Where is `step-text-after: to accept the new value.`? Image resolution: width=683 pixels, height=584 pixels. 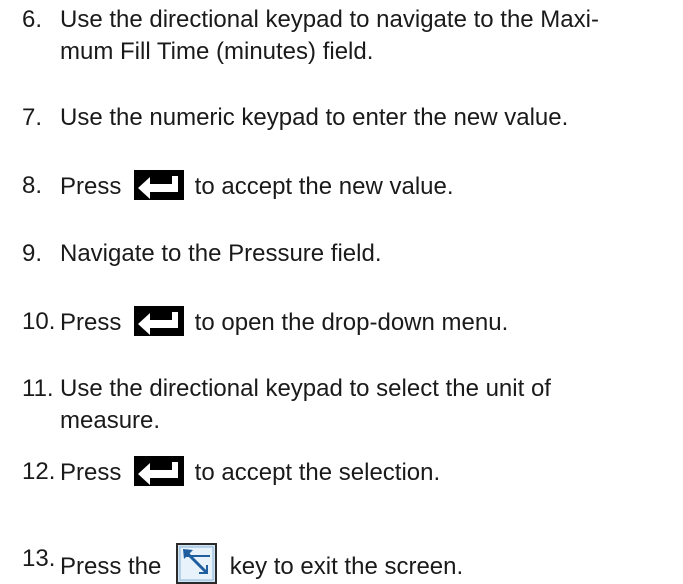 step-text-after: to accept the new value. is located at coordinates (321, 186).